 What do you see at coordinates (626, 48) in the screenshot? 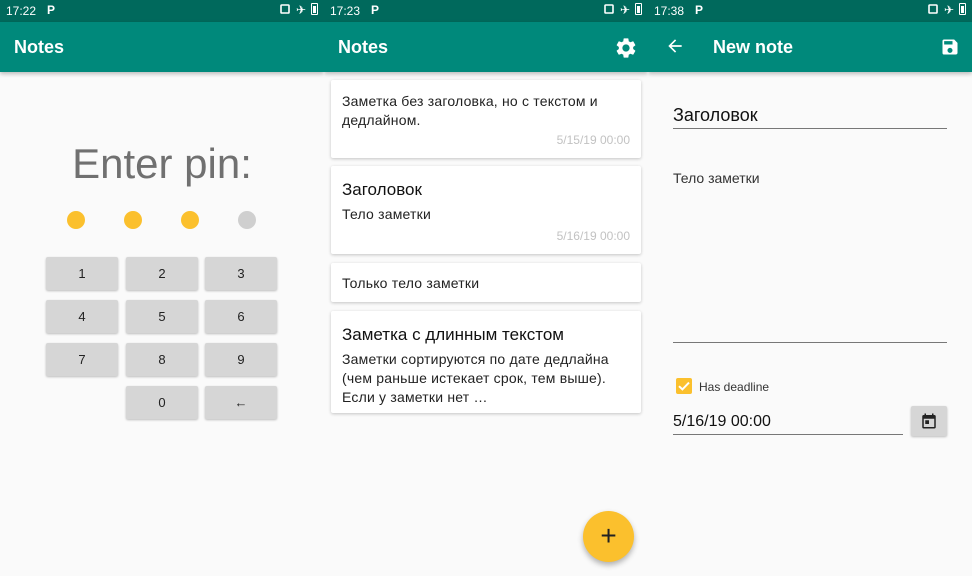
I see `gear-icon` at bounding box center [626, 48].